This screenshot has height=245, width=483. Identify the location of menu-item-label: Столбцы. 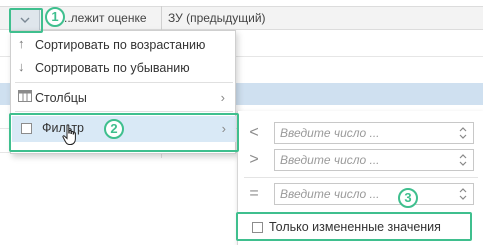
(61, 98).